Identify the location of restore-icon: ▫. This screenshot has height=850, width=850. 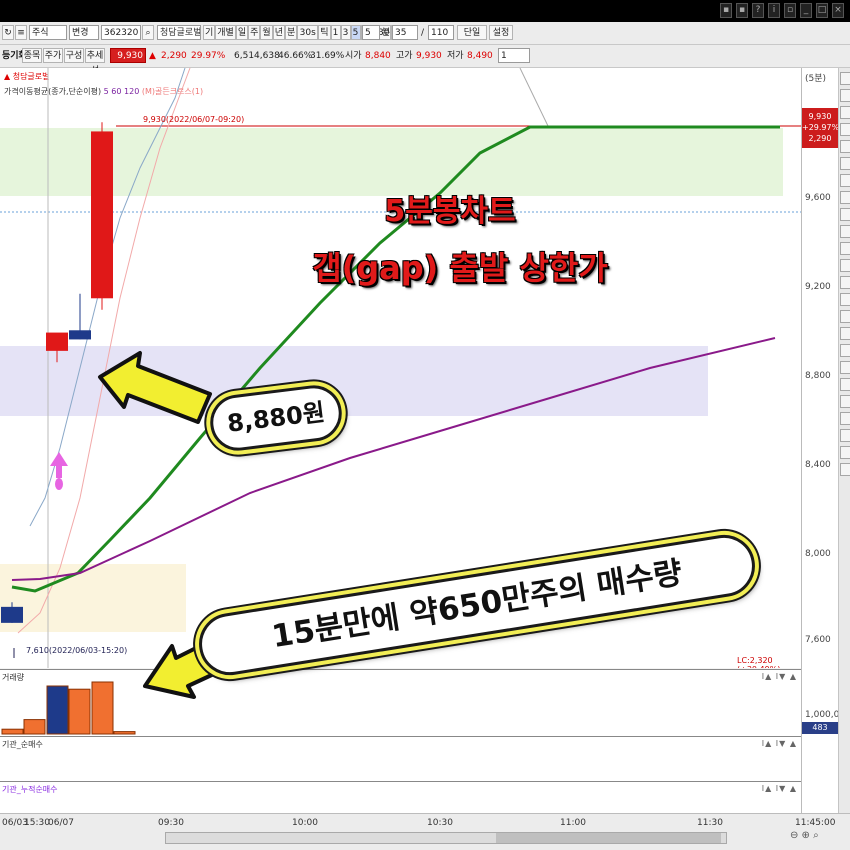
(790, 10).